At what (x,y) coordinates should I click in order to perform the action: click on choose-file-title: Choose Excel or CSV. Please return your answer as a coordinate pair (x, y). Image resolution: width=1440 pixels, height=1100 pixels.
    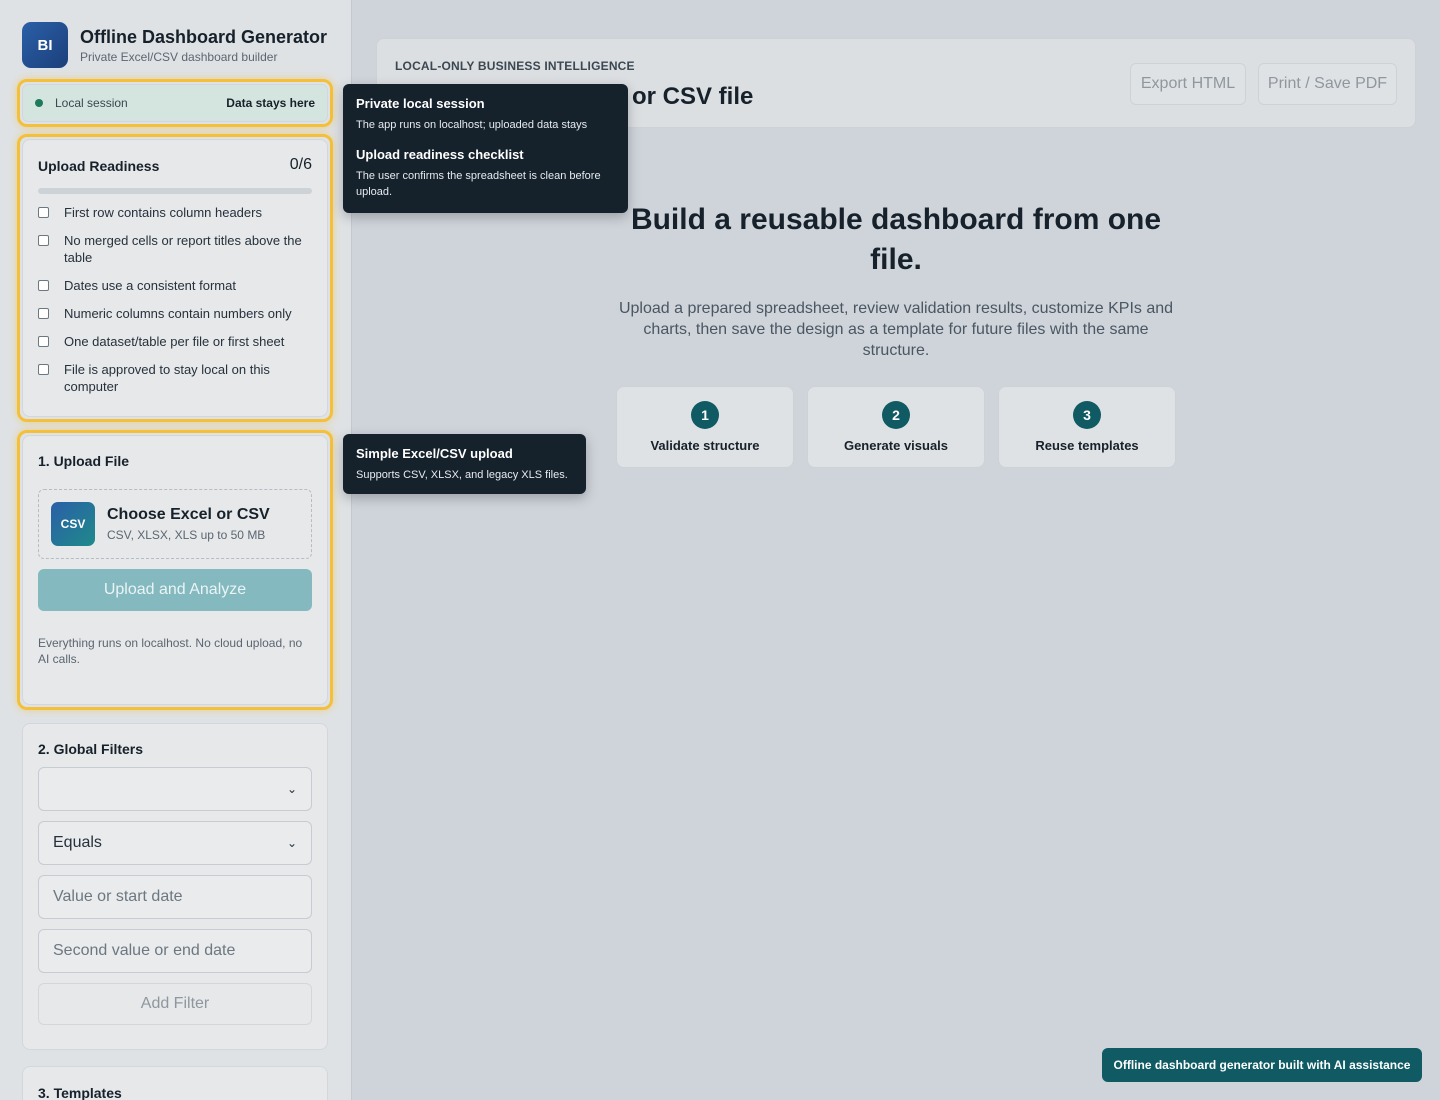
    Looking at the image, I should click on (188, 514).